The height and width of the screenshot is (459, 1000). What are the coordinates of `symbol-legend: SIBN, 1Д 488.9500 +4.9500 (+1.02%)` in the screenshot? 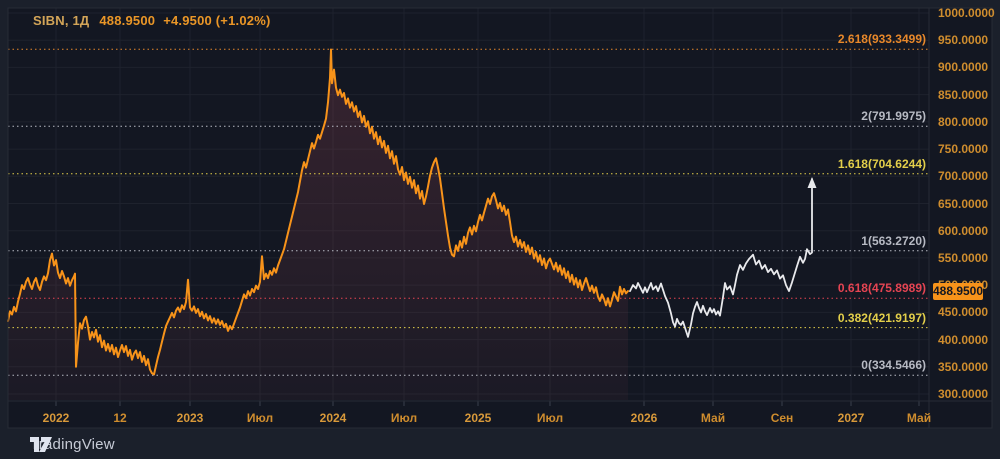 It's located at (155, 20).